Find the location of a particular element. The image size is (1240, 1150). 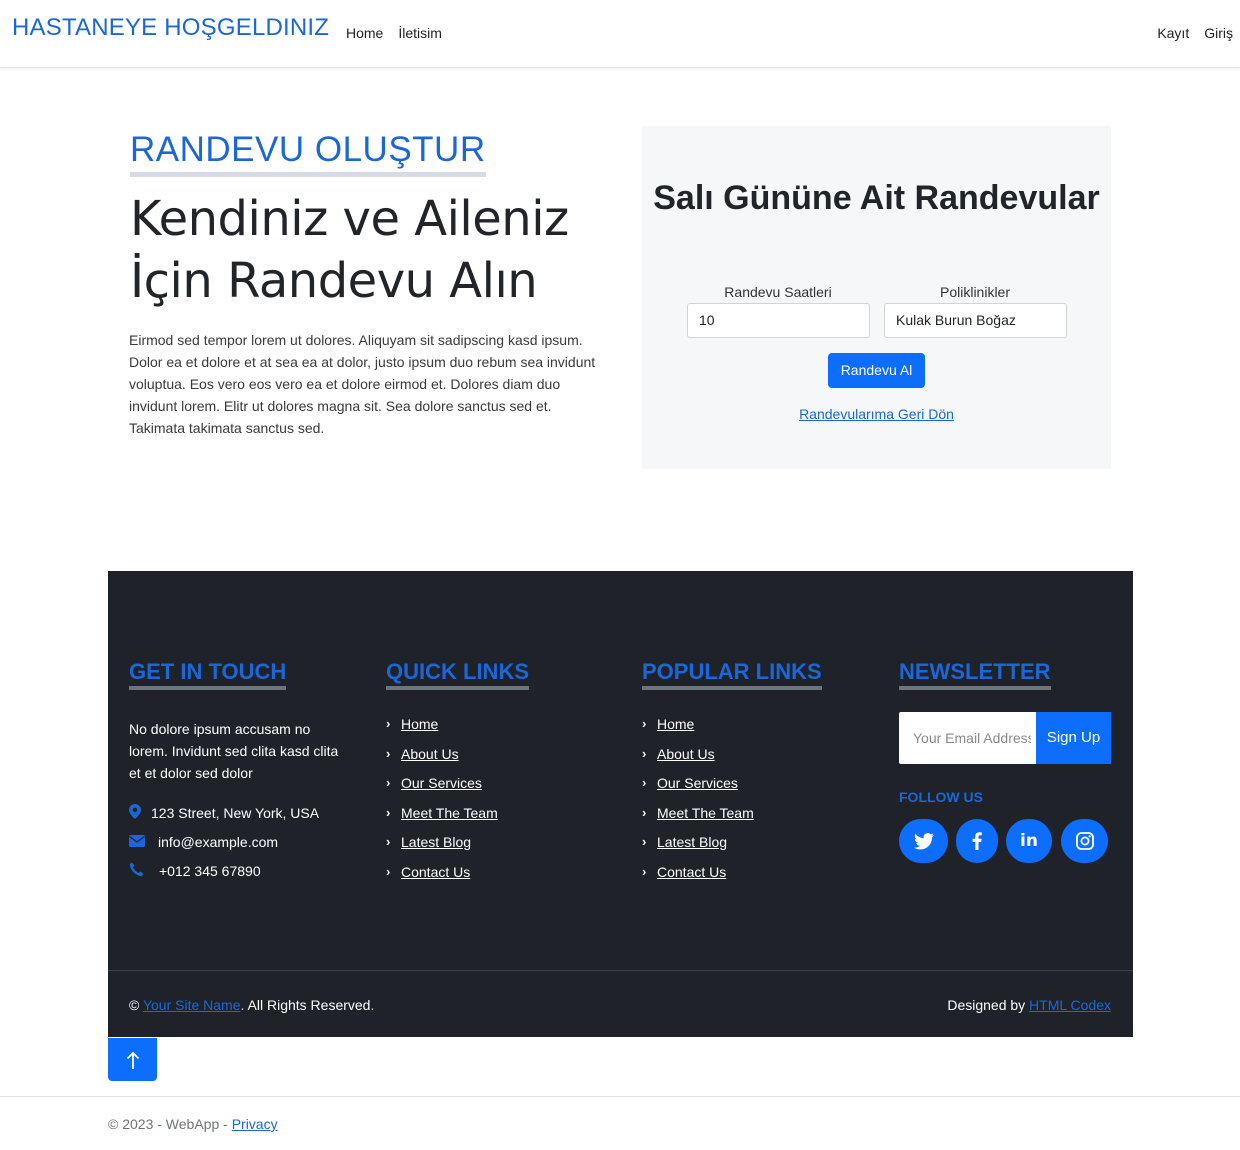

phone-row: +012 345 67890 is located at coordinates (234, 870).